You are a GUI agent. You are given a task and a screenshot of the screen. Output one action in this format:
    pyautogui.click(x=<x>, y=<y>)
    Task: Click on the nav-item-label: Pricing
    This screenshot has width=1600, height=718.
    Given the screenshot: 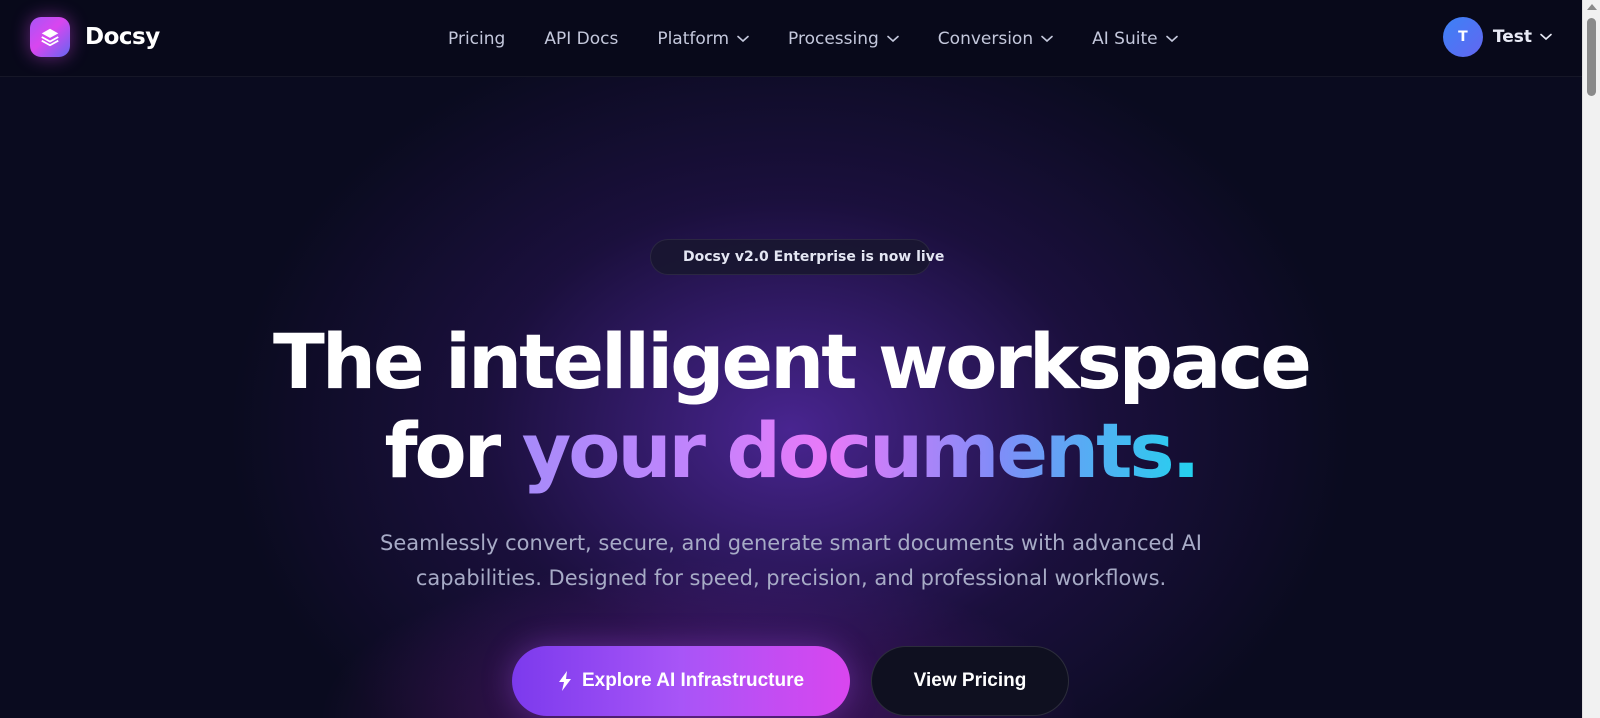 What is the action you would take?
    pyautogui.click(x=477, y=39)
    